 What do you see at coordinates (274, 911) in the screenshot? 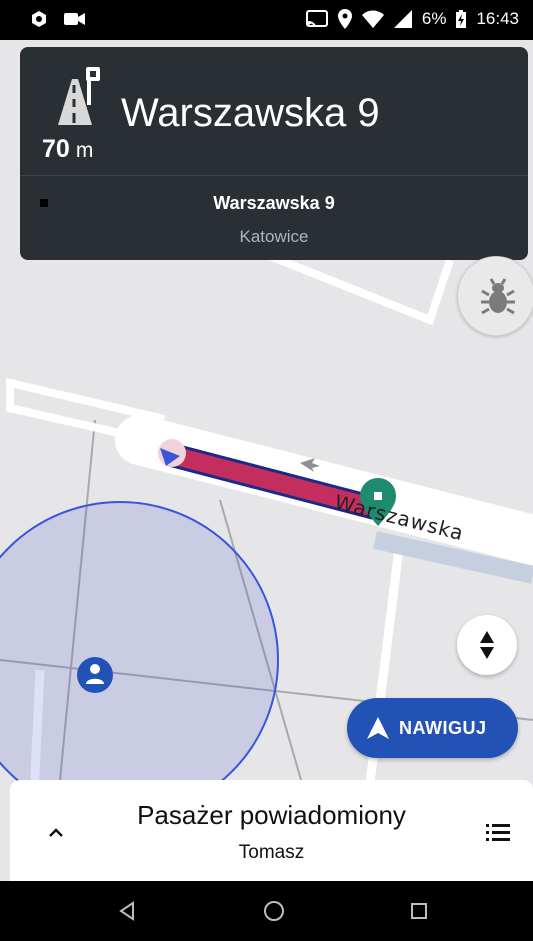
I see `home-button` at bounding box center [274, 911].